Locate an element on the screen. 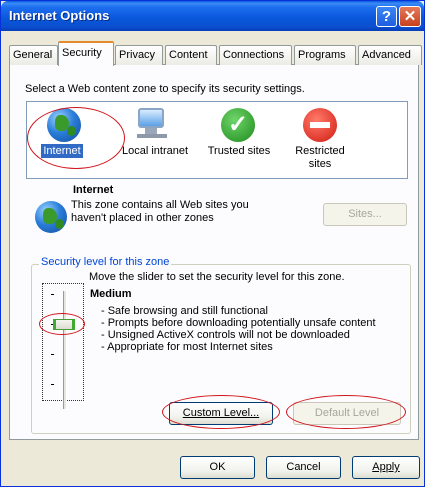 The width and height of the screenshot is (425, 487). zone-local-intranet: Local intranet is located at coordinates (152, 140).